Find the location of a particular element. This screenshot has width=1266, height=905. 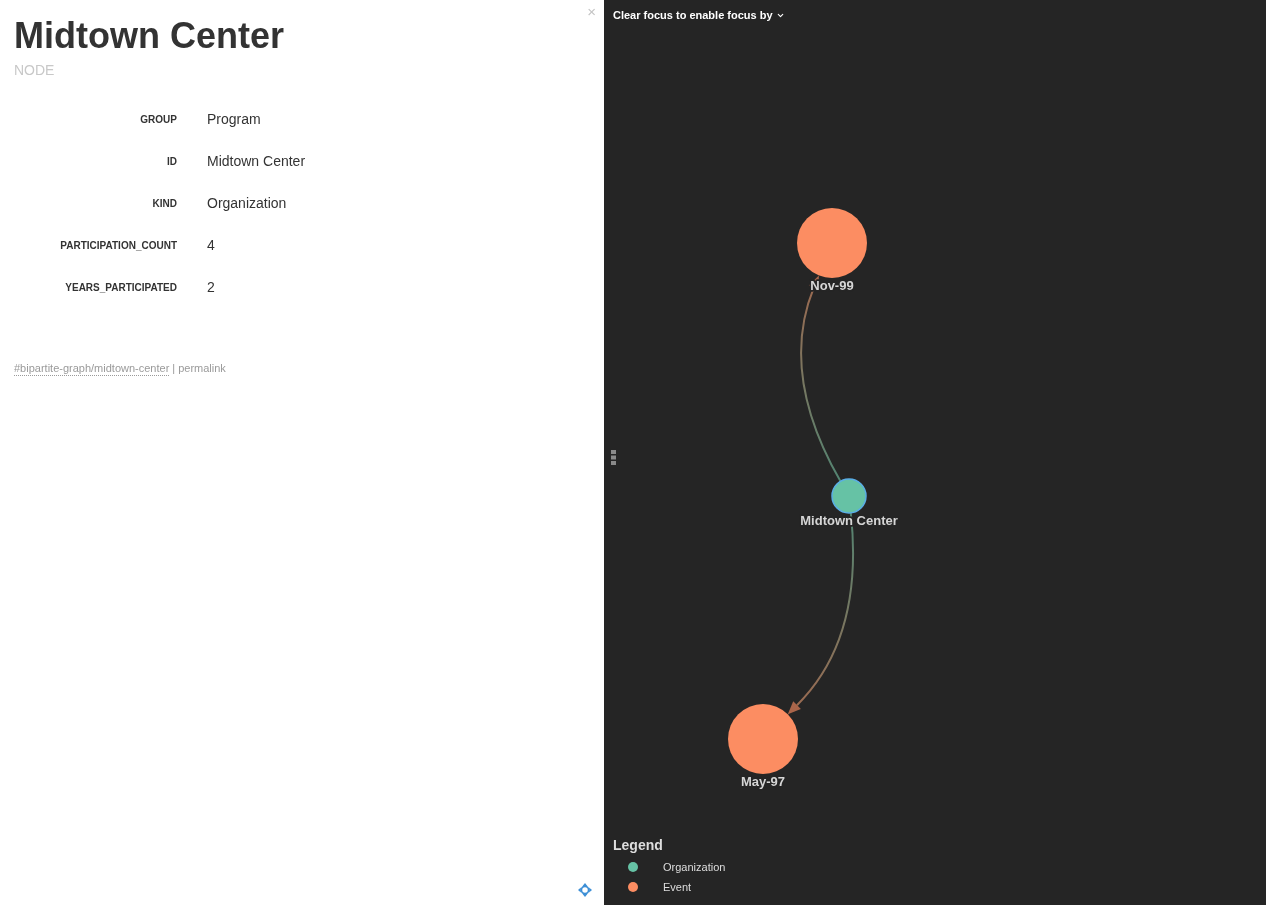

property-label: YEARS_PARTICIPATED is located at coordinates (121, 287).